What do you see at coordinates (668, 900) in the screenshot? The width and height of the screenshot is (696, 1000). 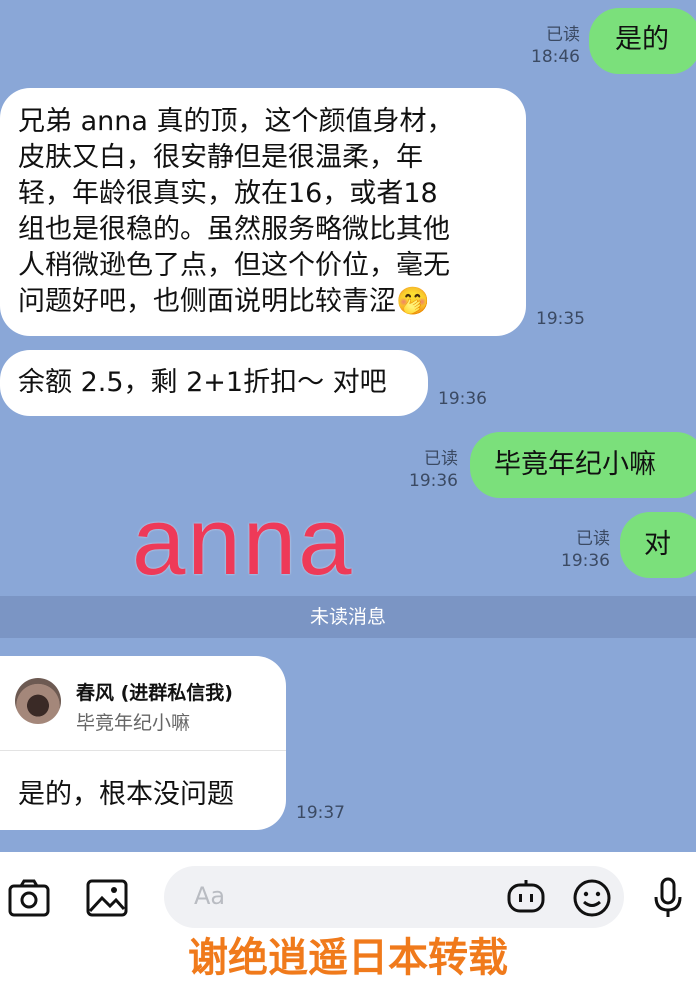 I see `microphone-icon` at bounding box center [668, 900].